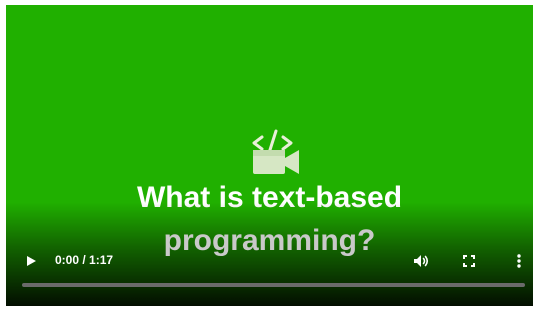 The width and height of the screenshot is (539, 311). What do you see at coordinates (273, 285) in the screenshot?
I see `progress-bar` at bounding box center [273, 285].